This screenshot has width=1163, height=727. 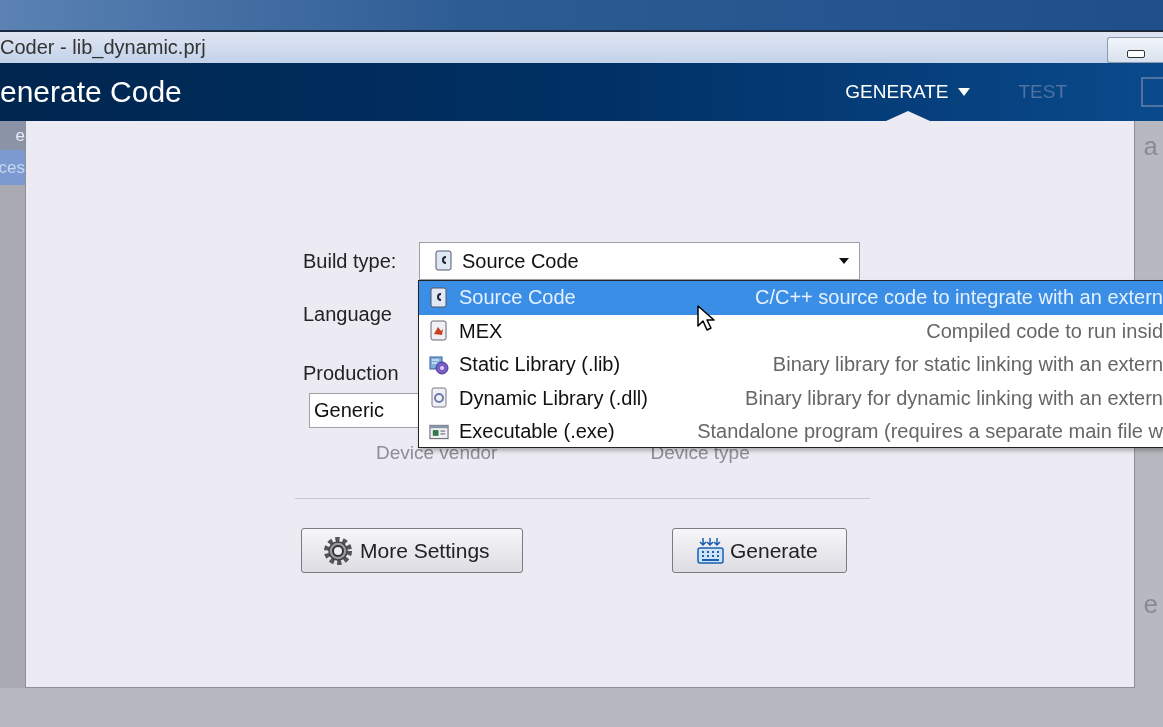 I want to click on field-label: Production, so click(x=351, y=373).